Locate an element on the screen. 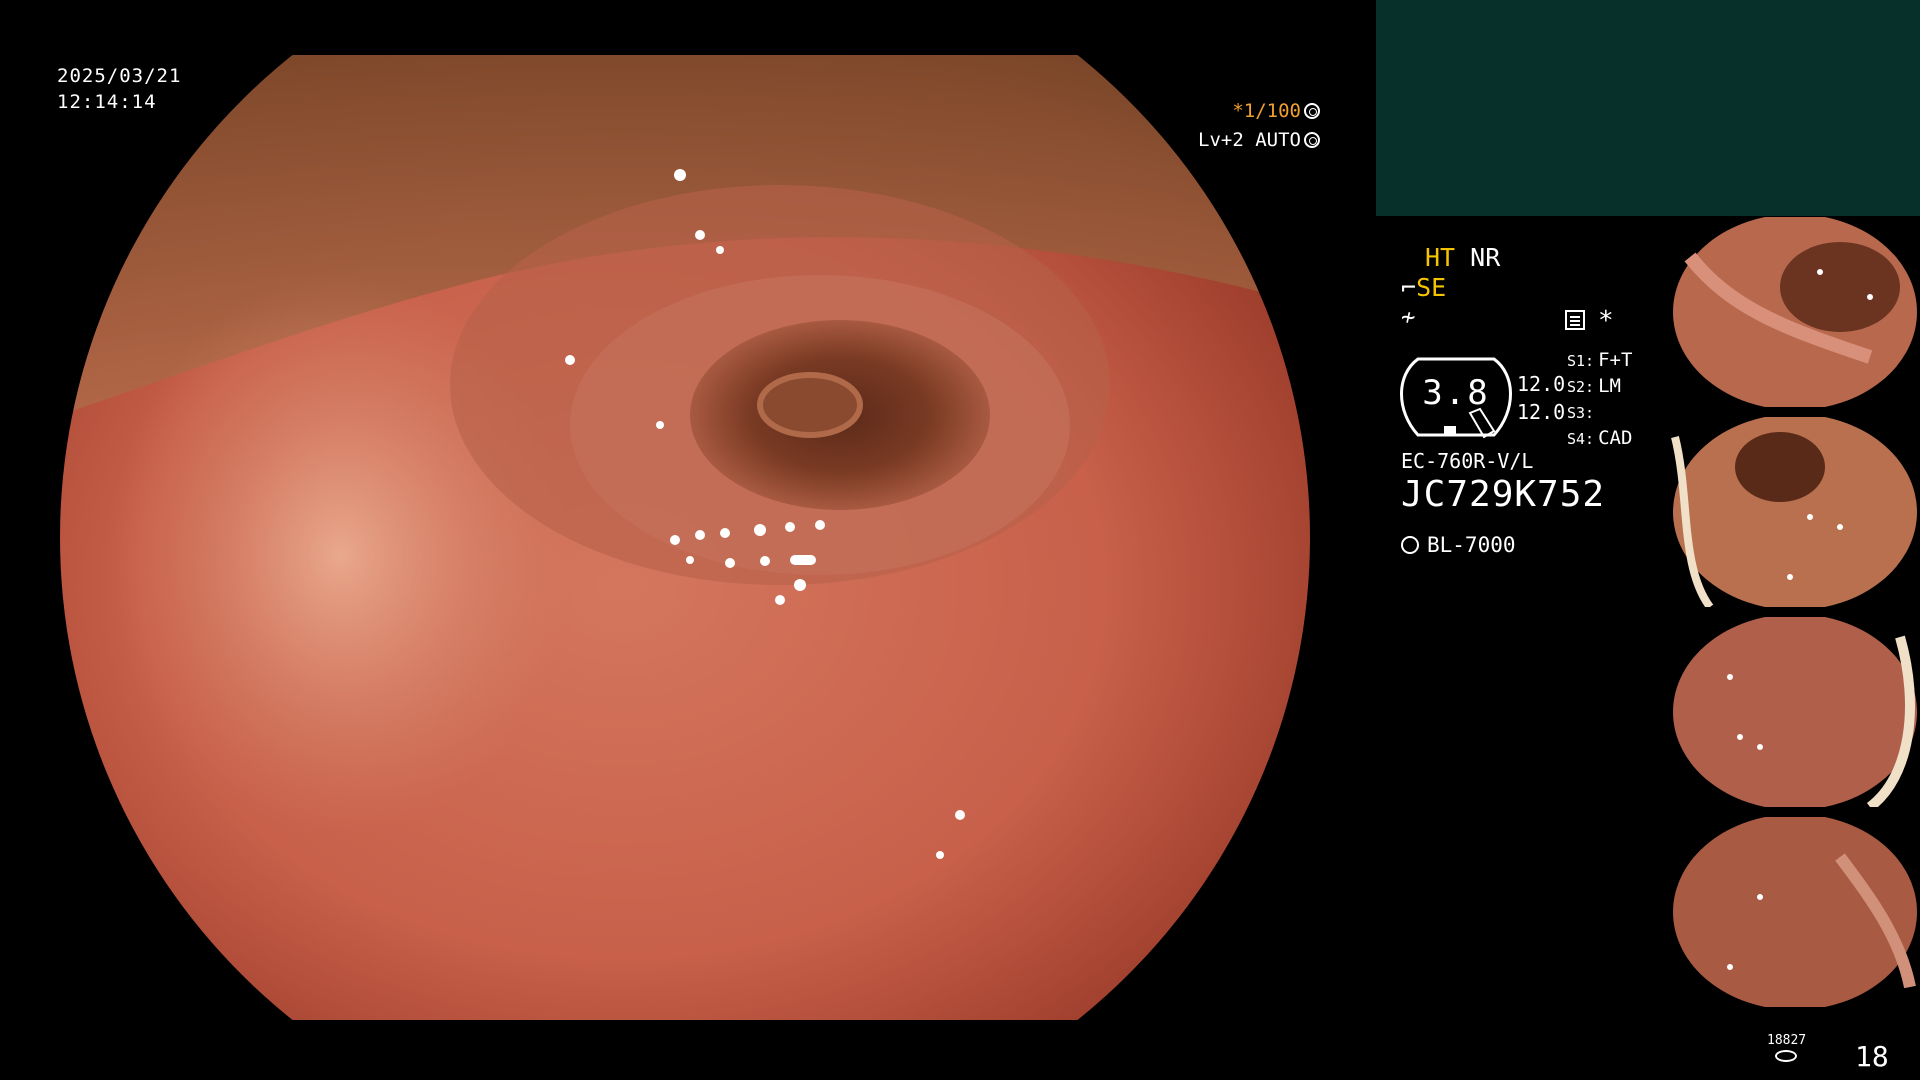 This screenshot has height=1080, width=1920. scope-serial: JC729K752 is located at coordinates (1503, 494).